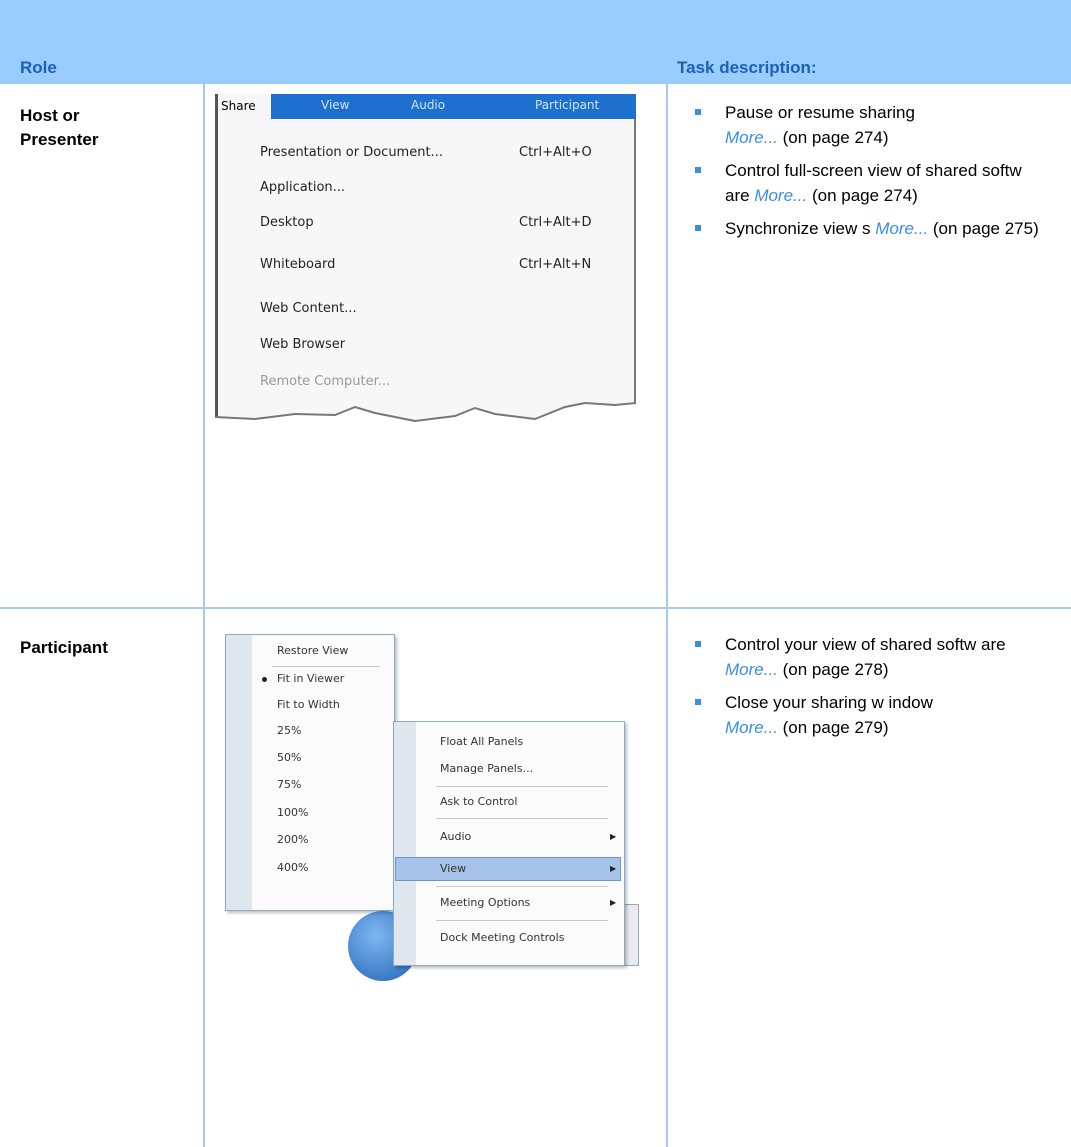 The image size is (1071, 1147). Describe the element at coordinates (308, 704) in the screenshot. I see `menu-item-fit-to-width: Fit to Width` at that location.